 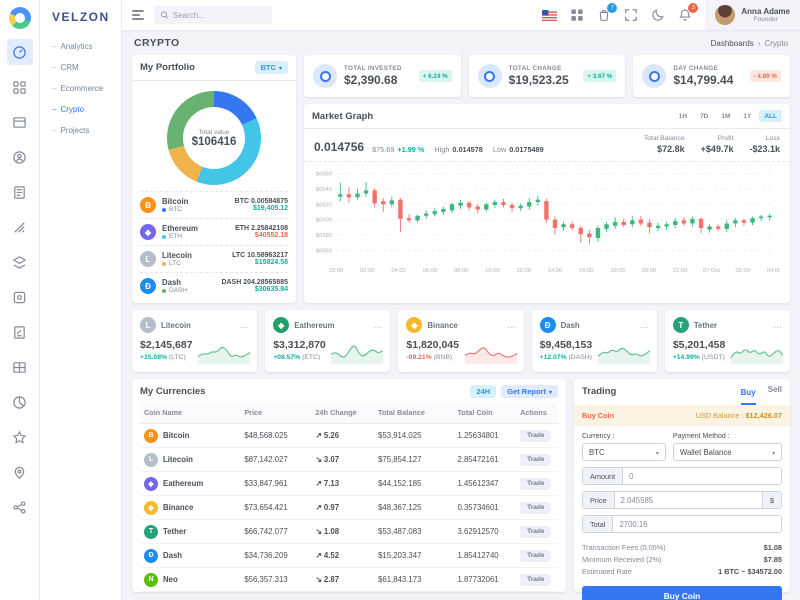 I want to click on portfolio-currency-select: BTC, so click(x=271, y=67).